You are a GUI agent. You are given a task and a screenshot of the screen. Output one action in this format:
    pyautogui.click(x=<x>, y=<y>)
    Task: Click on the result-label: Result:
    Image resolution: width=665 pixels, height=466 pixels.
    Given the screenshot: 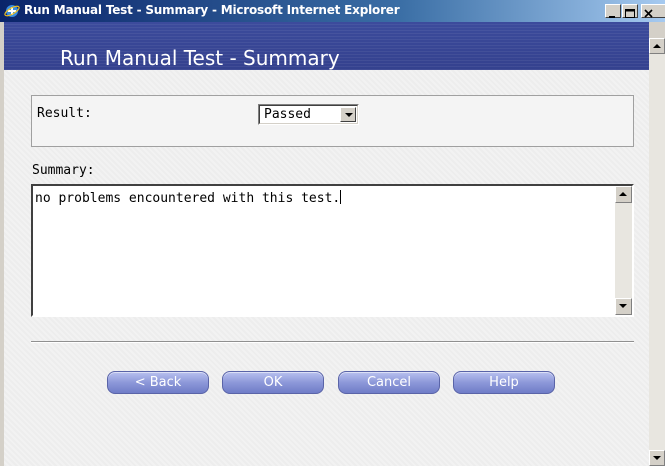 What is the action you would take?
    pyautogui.click(x=64, y=113)
    